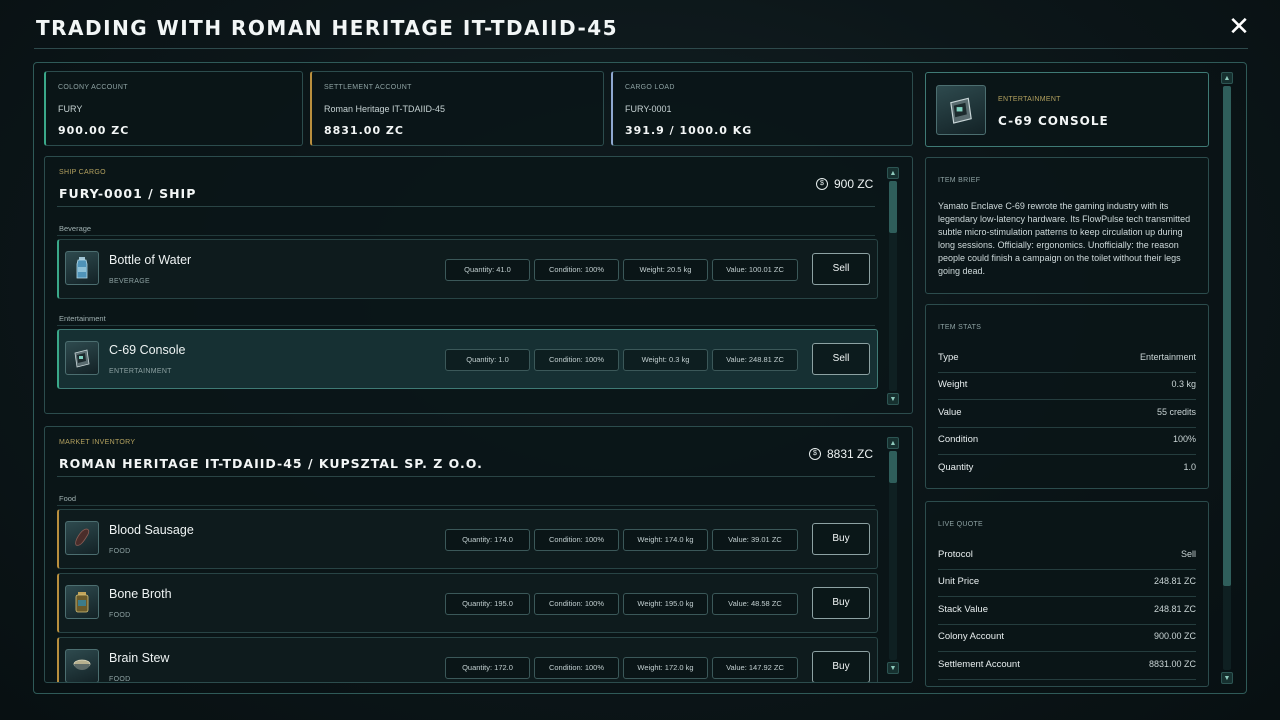 This screenshot has width=1280, height=720. What do you see at coordinates (1067, 666) in the screenshot?
I see `quote-row-settlement-account: Settlement Account 8831.00 ZC` at bounding box center [1067, 666].